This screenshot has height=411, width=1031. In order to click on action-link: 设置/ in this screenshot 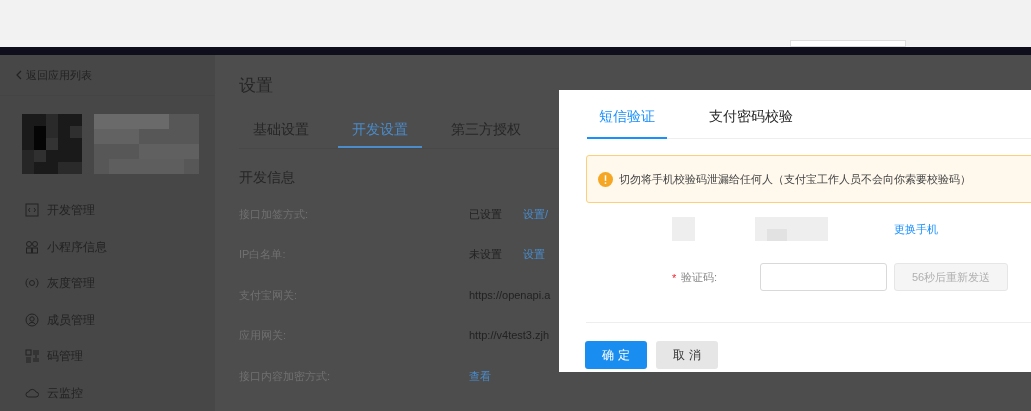, I will do `click(536, 213)`.